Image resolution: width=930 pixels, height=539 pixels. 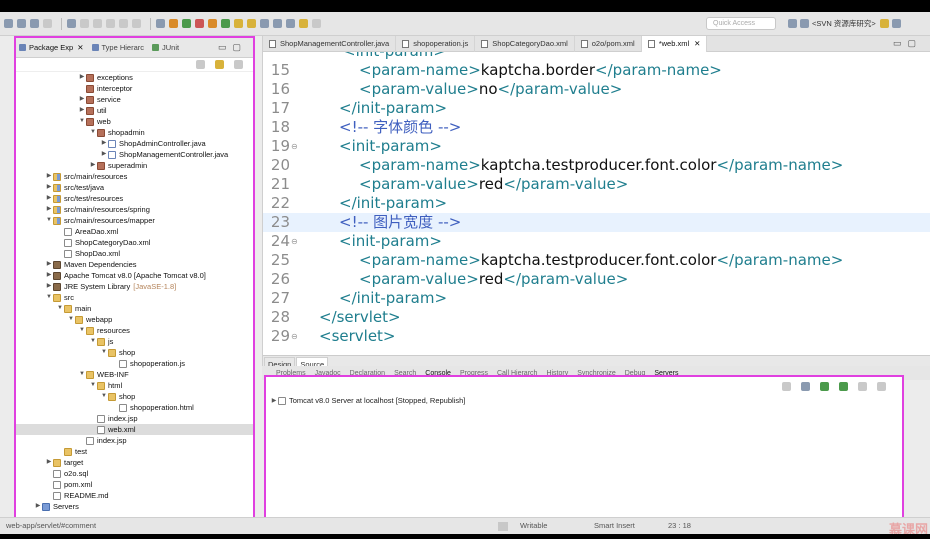 What do you see at coordinates (134, 473) in the screenshot?
I see `tree-item: o2o.sql` at bounding box center [134, 473].